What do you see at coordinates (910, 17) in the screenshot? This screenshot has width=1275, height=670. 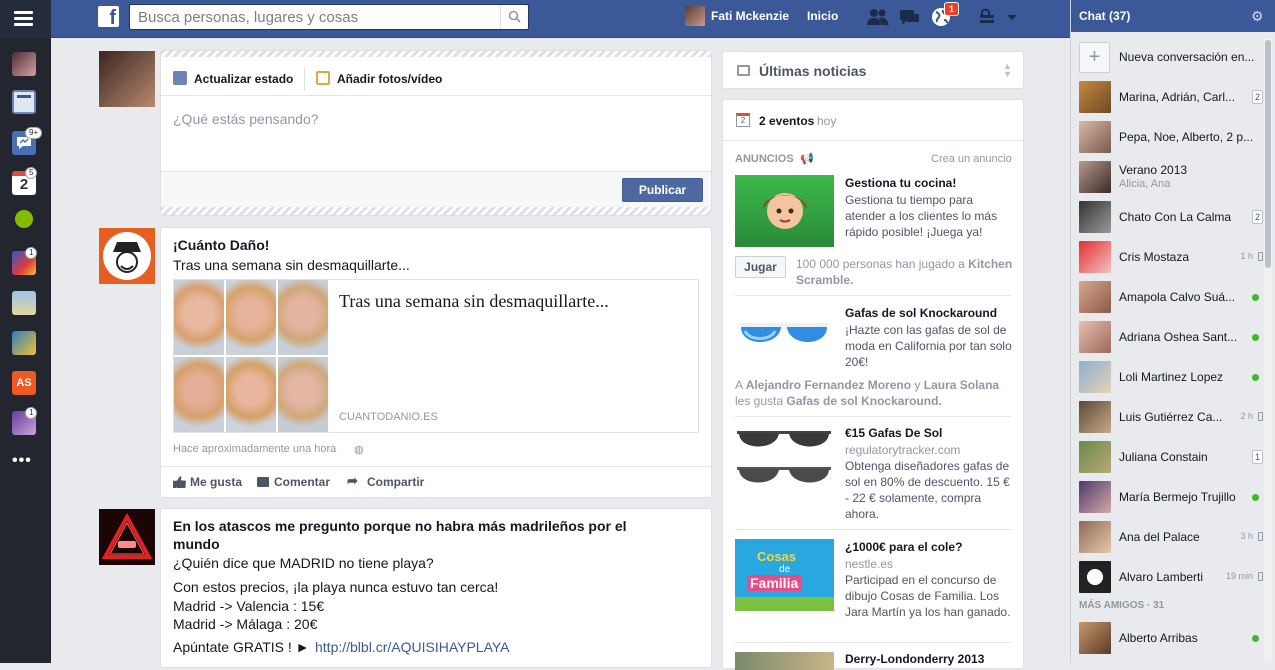 I see `messages-icon` at bounding box center [910, 17].